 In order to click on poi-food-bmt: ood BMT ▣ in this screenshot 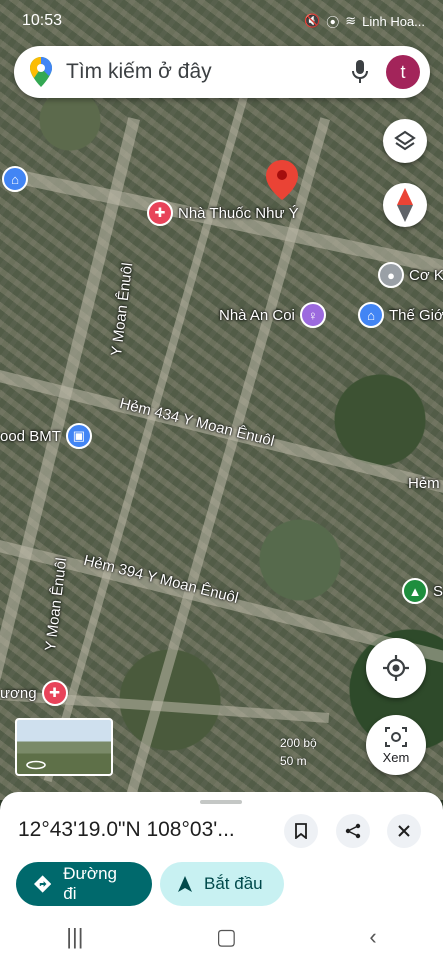, I will do `click(46, 436)`.